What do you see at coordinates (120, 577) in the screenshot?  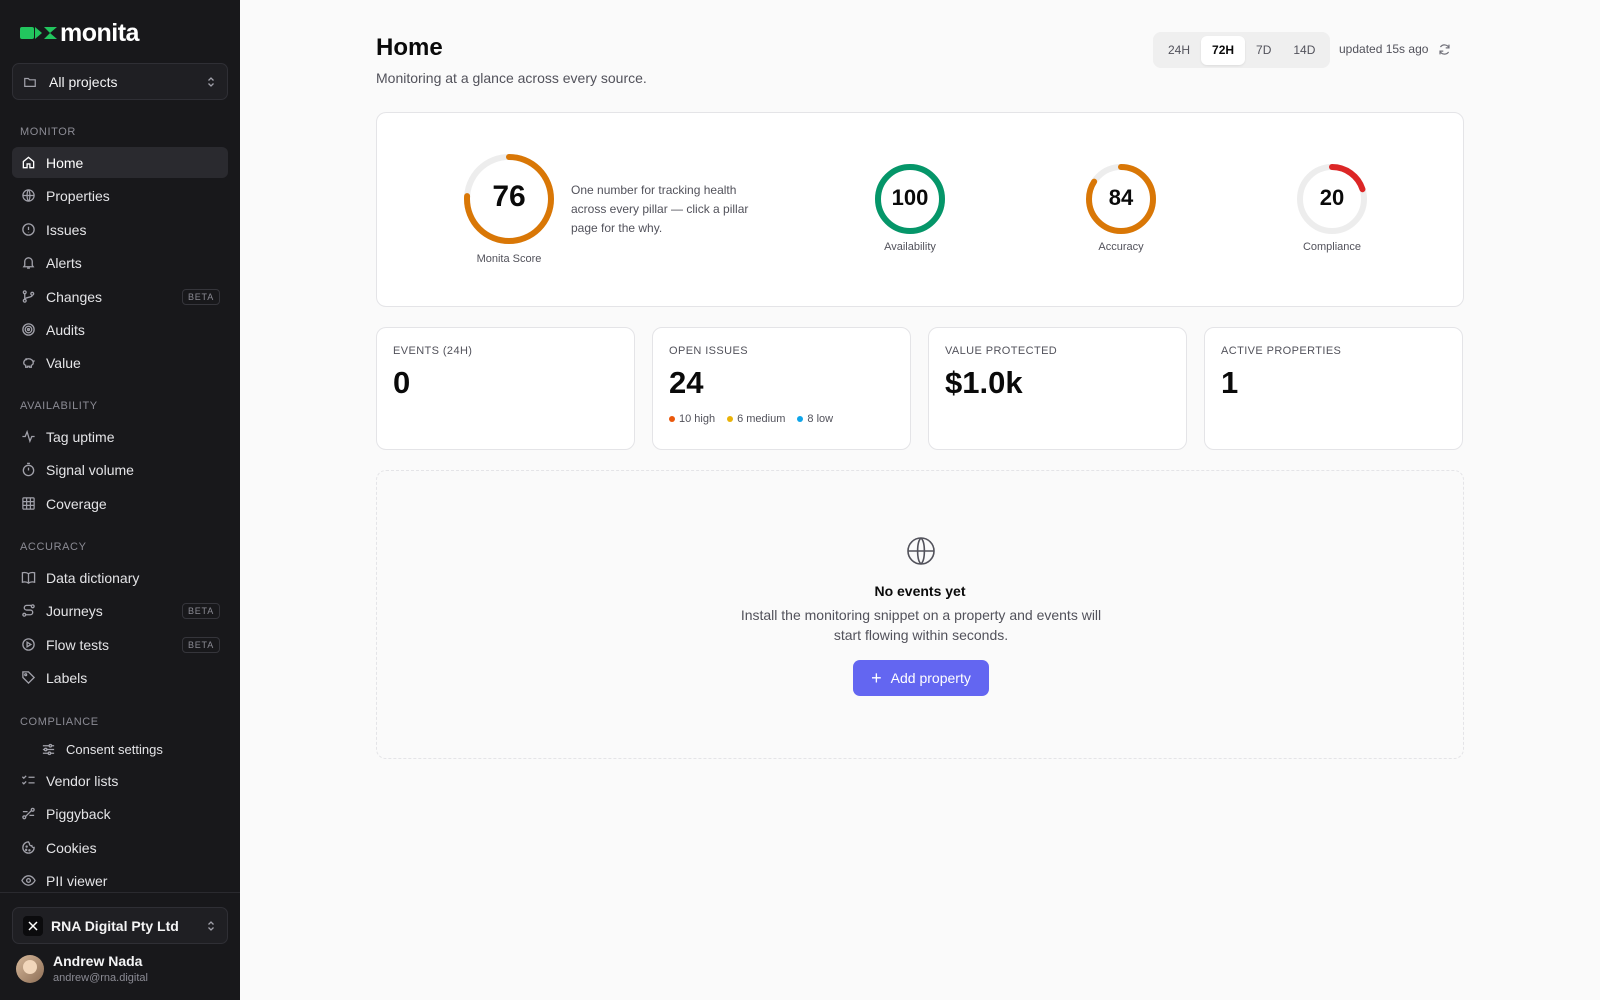 I see `sidebar-item-data-dictionary: Data dictionary` at bounding box center [120, 577].